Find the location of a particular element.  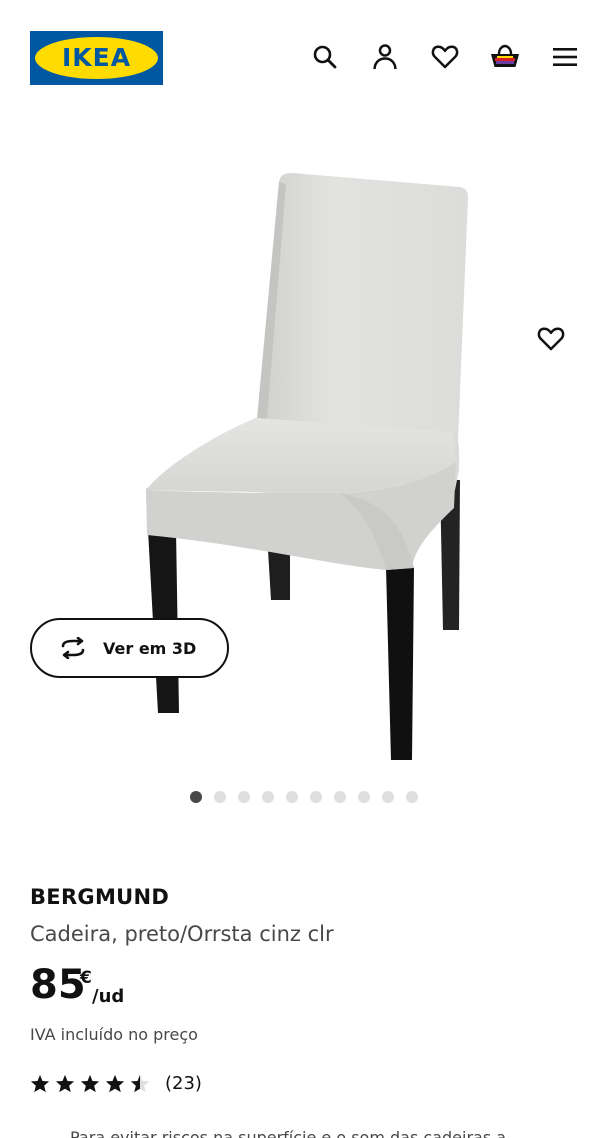

account-button is located at coordinates (385, 57).